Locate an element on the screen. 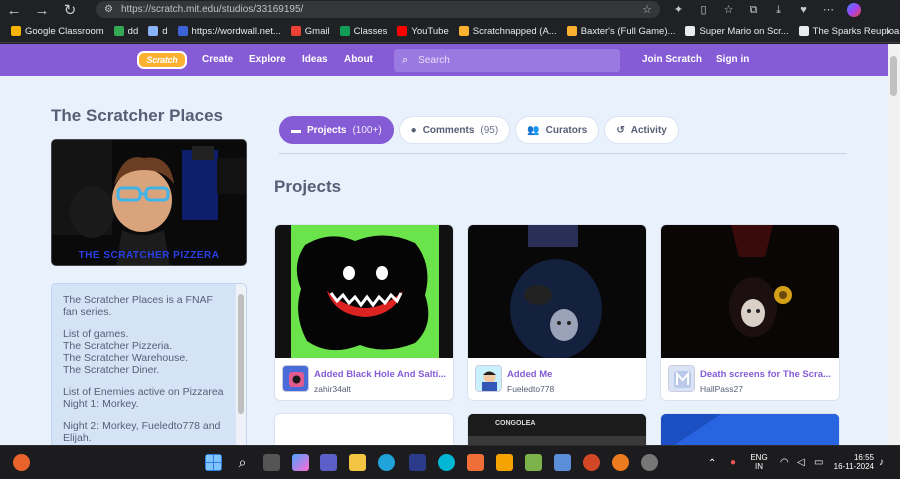 This screenshot has width=900, height=479. bookmark-item: YouTube is located at coordinates (422, 31).